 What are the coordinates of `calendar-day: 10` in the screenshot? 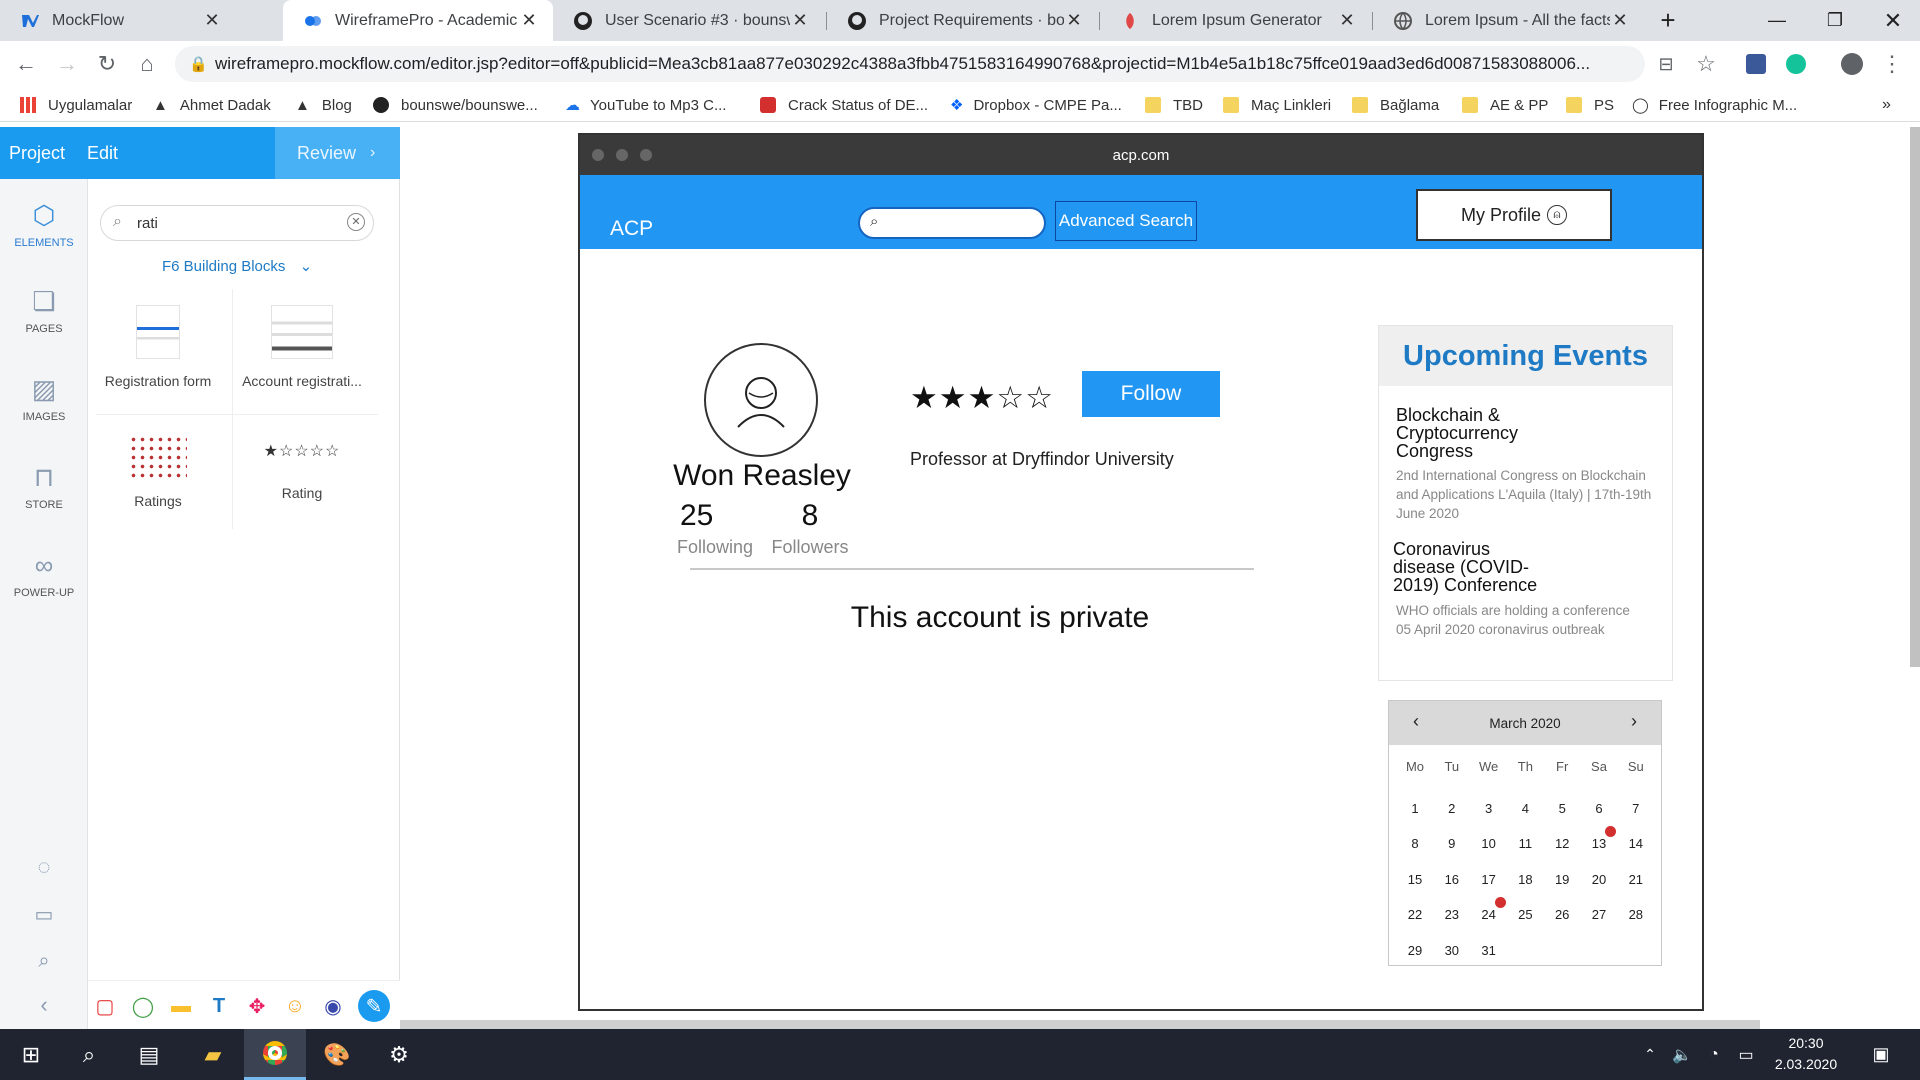 It's located at (1489, 843).